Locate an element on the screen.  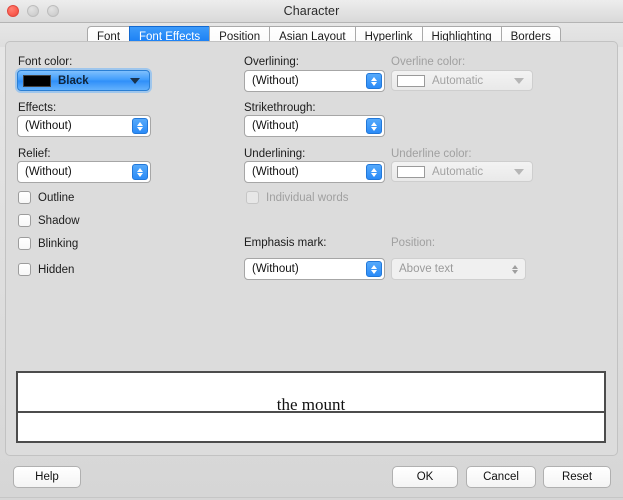
preview-box: the mount is located at coordinates (311, 407).